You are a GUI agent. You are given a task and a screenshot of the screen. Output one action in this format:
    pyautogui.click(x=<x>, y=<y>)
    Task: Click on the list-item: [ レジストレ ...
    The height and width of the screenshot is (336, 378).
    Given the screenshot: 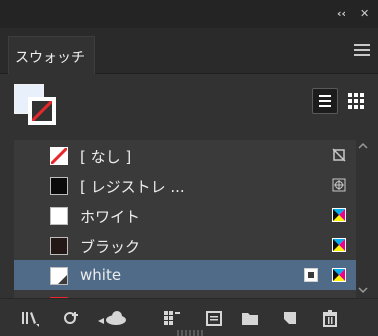 What is the action you would take?
    pyautogui.click(x=185, y=185)
    